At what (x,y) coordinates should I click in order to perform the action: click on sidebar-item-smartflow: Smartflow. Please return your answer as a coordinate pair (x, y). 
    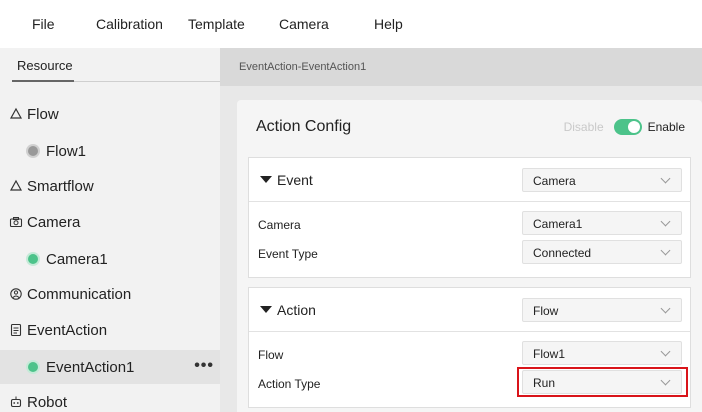
    Looking at the image, I should click on (110, 186).